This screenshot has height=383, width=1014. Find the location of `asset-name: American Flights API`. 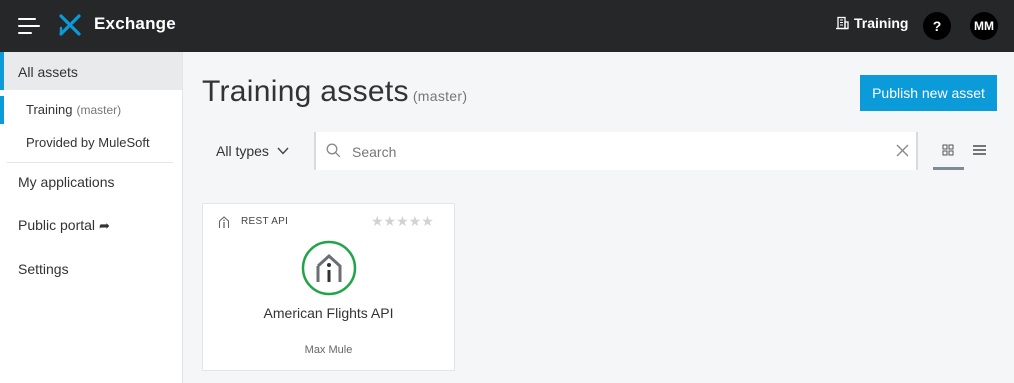

asset-name: American Flights API is located at coordinates (328, 313).